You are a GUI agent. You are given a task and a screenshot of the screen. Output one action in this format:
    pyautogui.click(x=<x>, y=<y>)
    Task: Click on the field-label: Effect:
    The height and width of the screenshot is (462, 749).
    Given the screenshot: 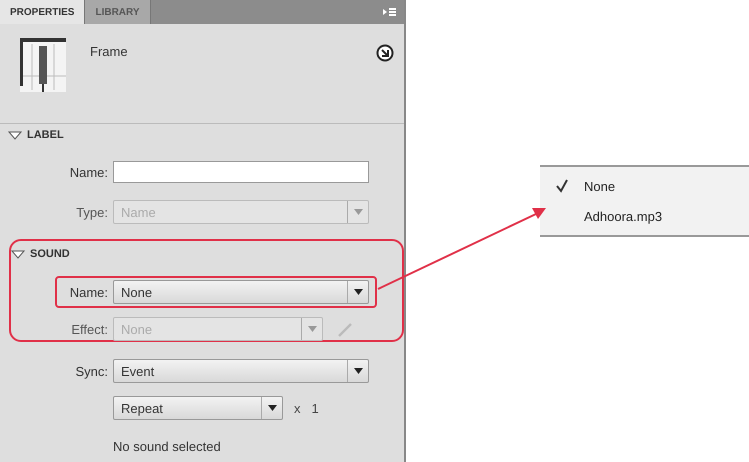 What is the action you would take?
    pyautogui.click(x=89, y=329)
    